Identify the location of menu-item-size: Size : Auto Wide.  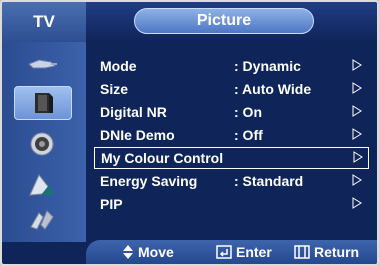
(231, 89).